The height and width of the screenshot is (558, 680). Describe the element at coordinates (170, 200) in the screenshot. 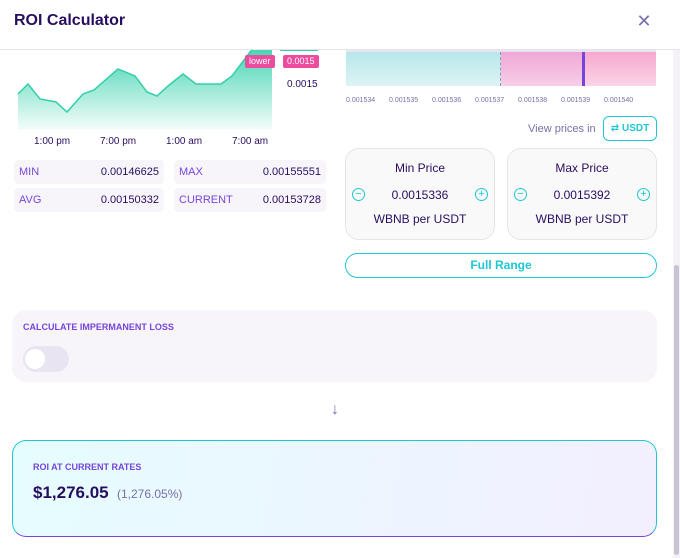

I see `stats-row: AVG 0.00150332 CURRENT 0.00153728` at that location.